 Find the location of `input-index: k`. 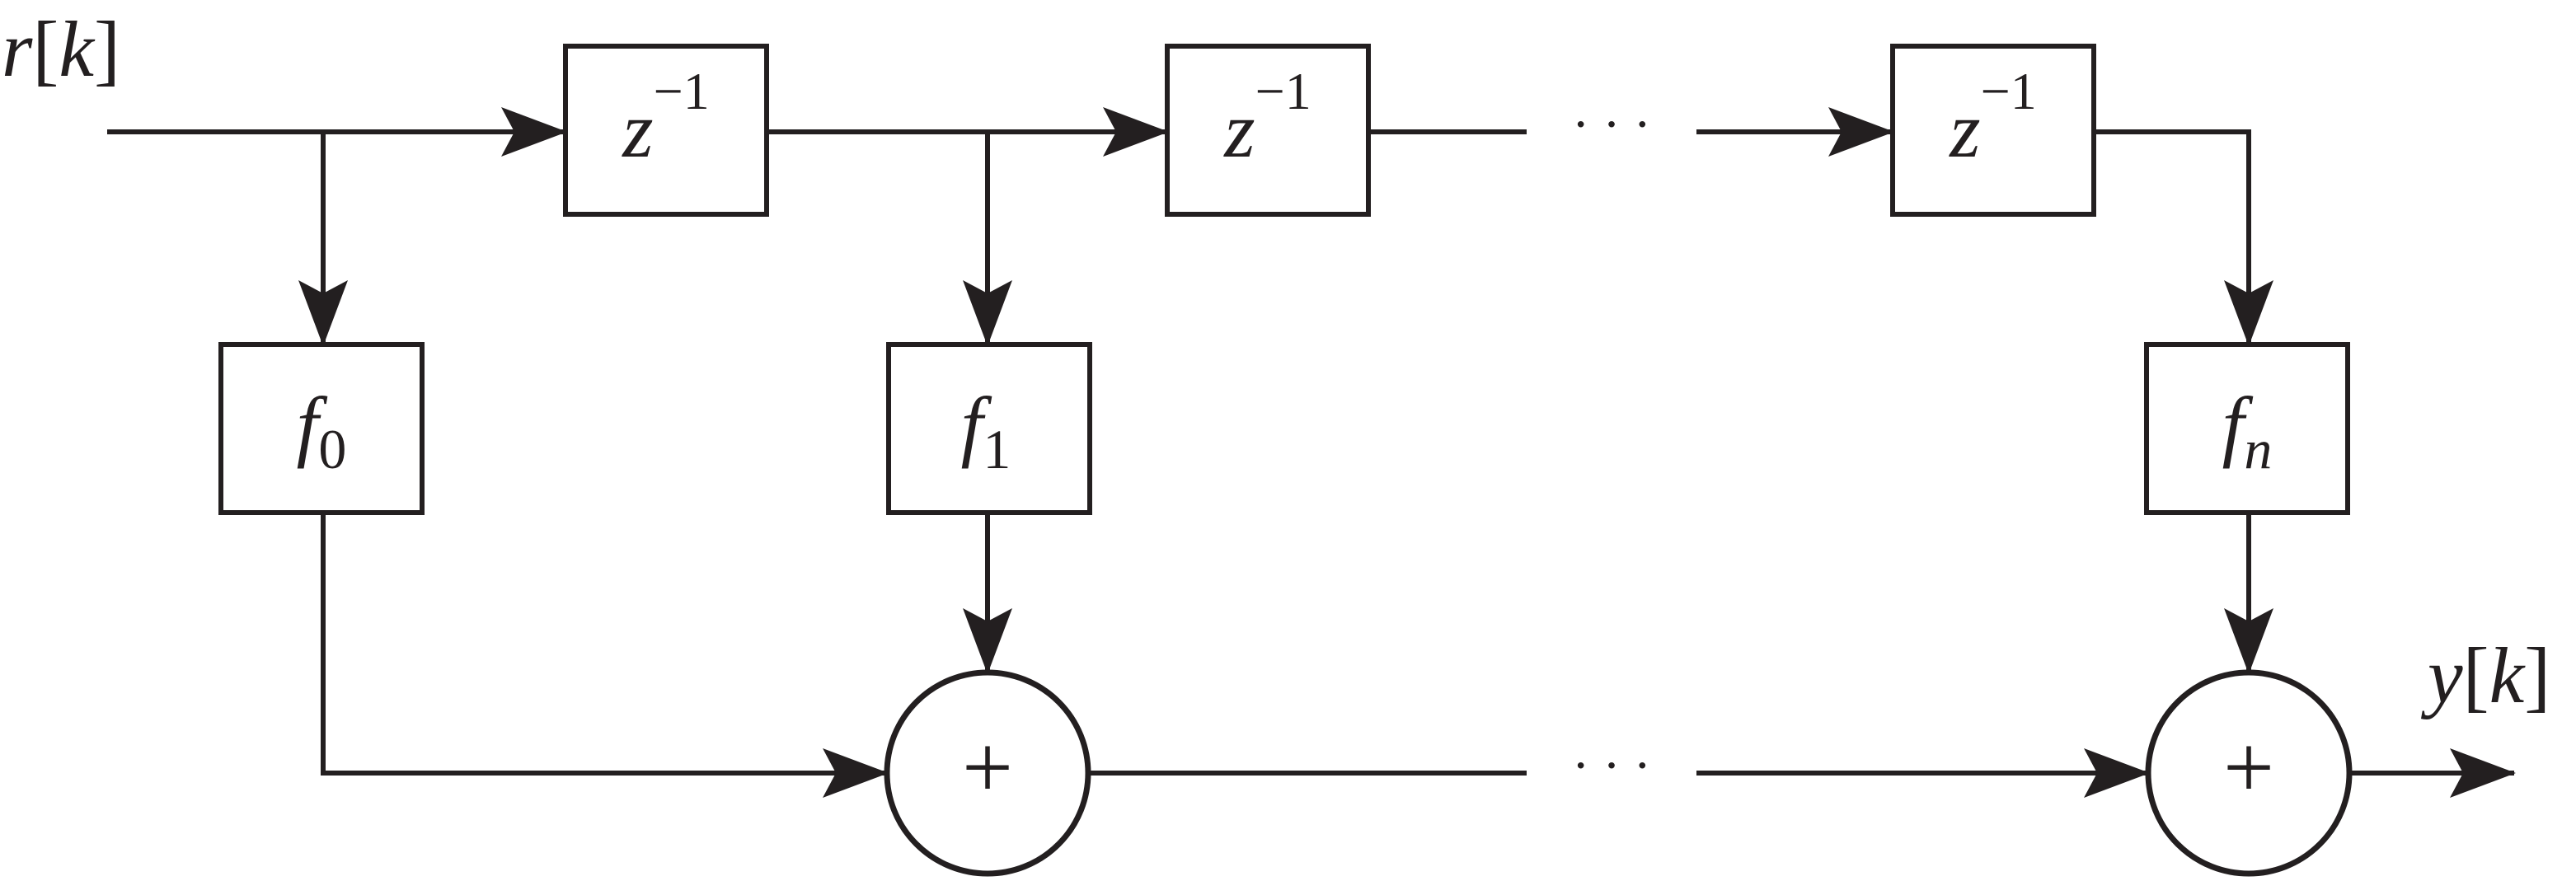

input-index: k is located at coordinates (78, 49).